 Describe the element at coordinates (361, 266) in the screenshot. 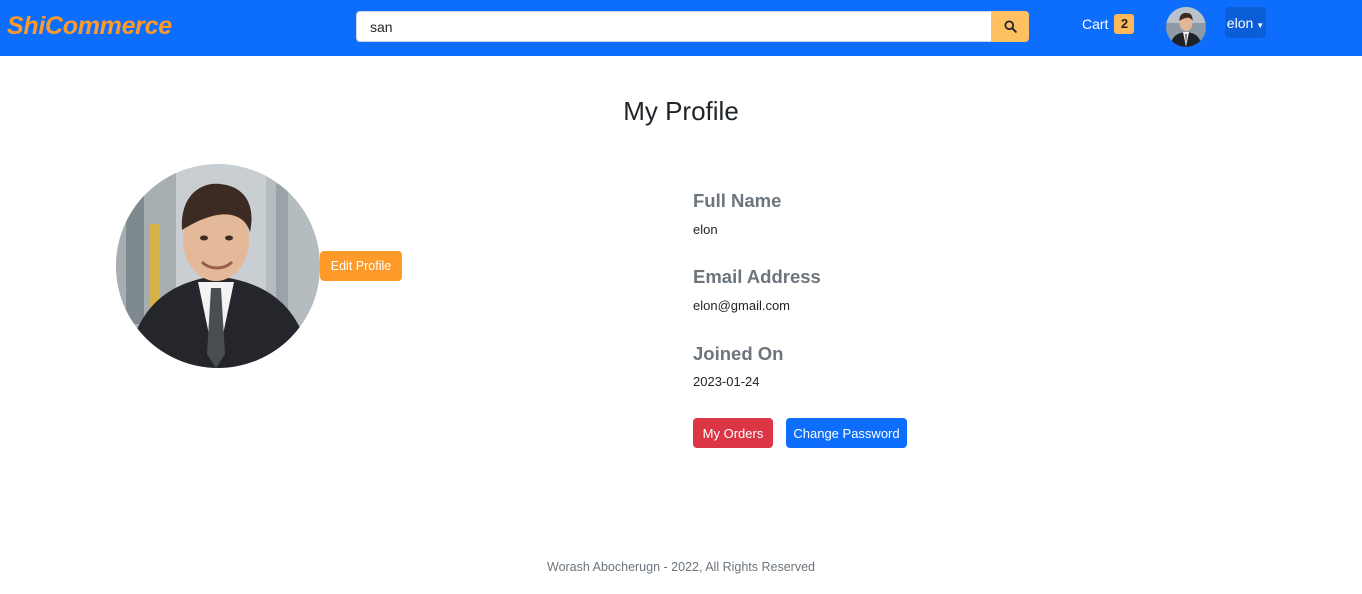

I see `edit-profile-button: Edit Profile` at that location.